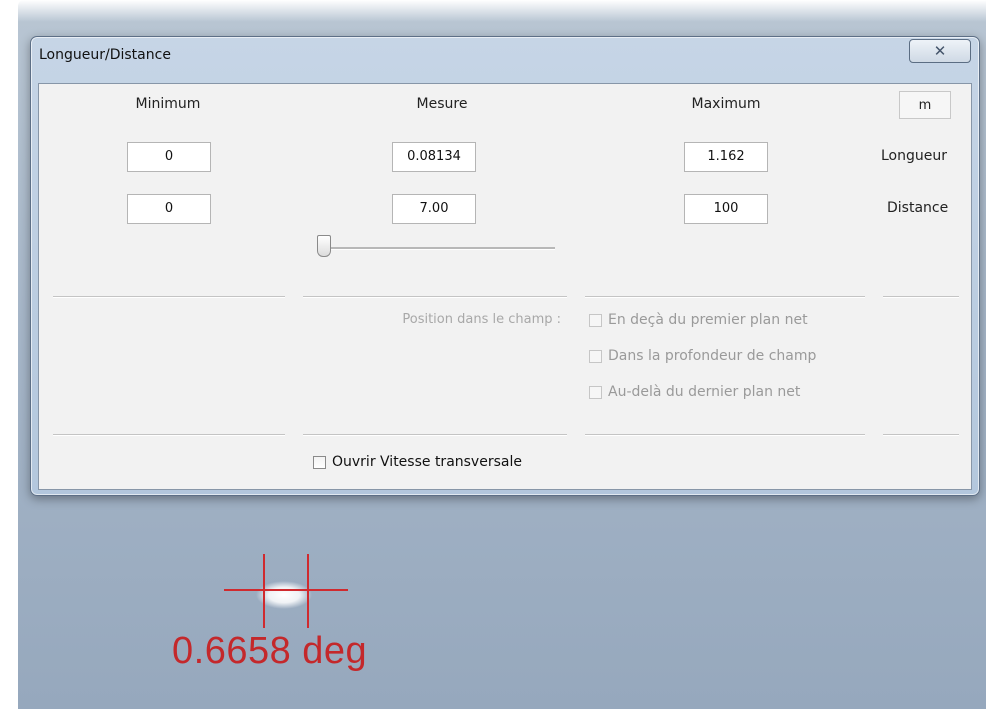 The width and height of the screenshot is (986, 709). Describe the element at coordinates (286, 591) in the screenshot. I see `target-crosshair` at that location.